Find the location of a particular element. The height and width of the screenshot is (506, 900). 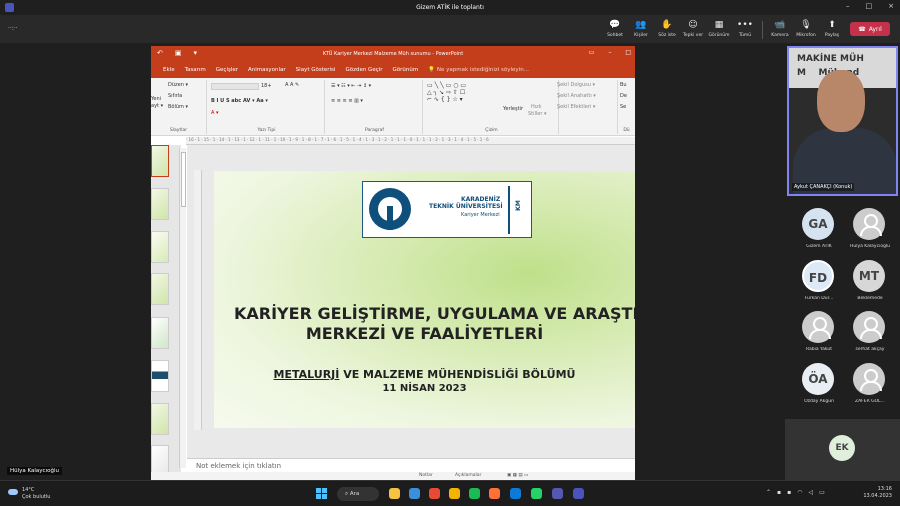

find-button: Bu is located at coordinates (623, 85).